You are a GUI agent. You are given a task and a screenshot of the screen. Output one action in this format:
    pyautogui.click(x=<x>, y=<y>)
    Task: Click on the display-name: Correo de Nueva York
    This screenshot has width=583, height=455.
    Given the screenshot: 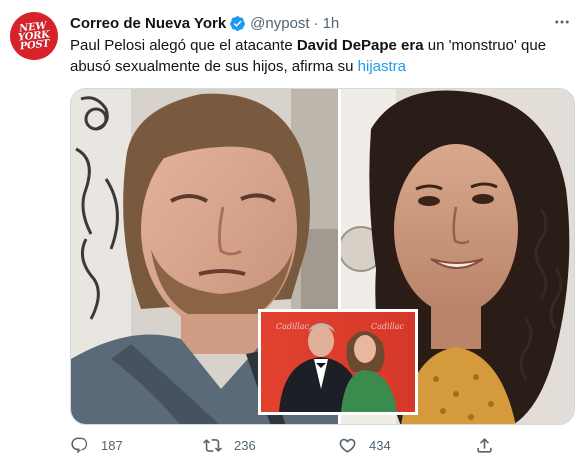 What is the action you would take?
    pyautogui.click(x=148, y=23)
    